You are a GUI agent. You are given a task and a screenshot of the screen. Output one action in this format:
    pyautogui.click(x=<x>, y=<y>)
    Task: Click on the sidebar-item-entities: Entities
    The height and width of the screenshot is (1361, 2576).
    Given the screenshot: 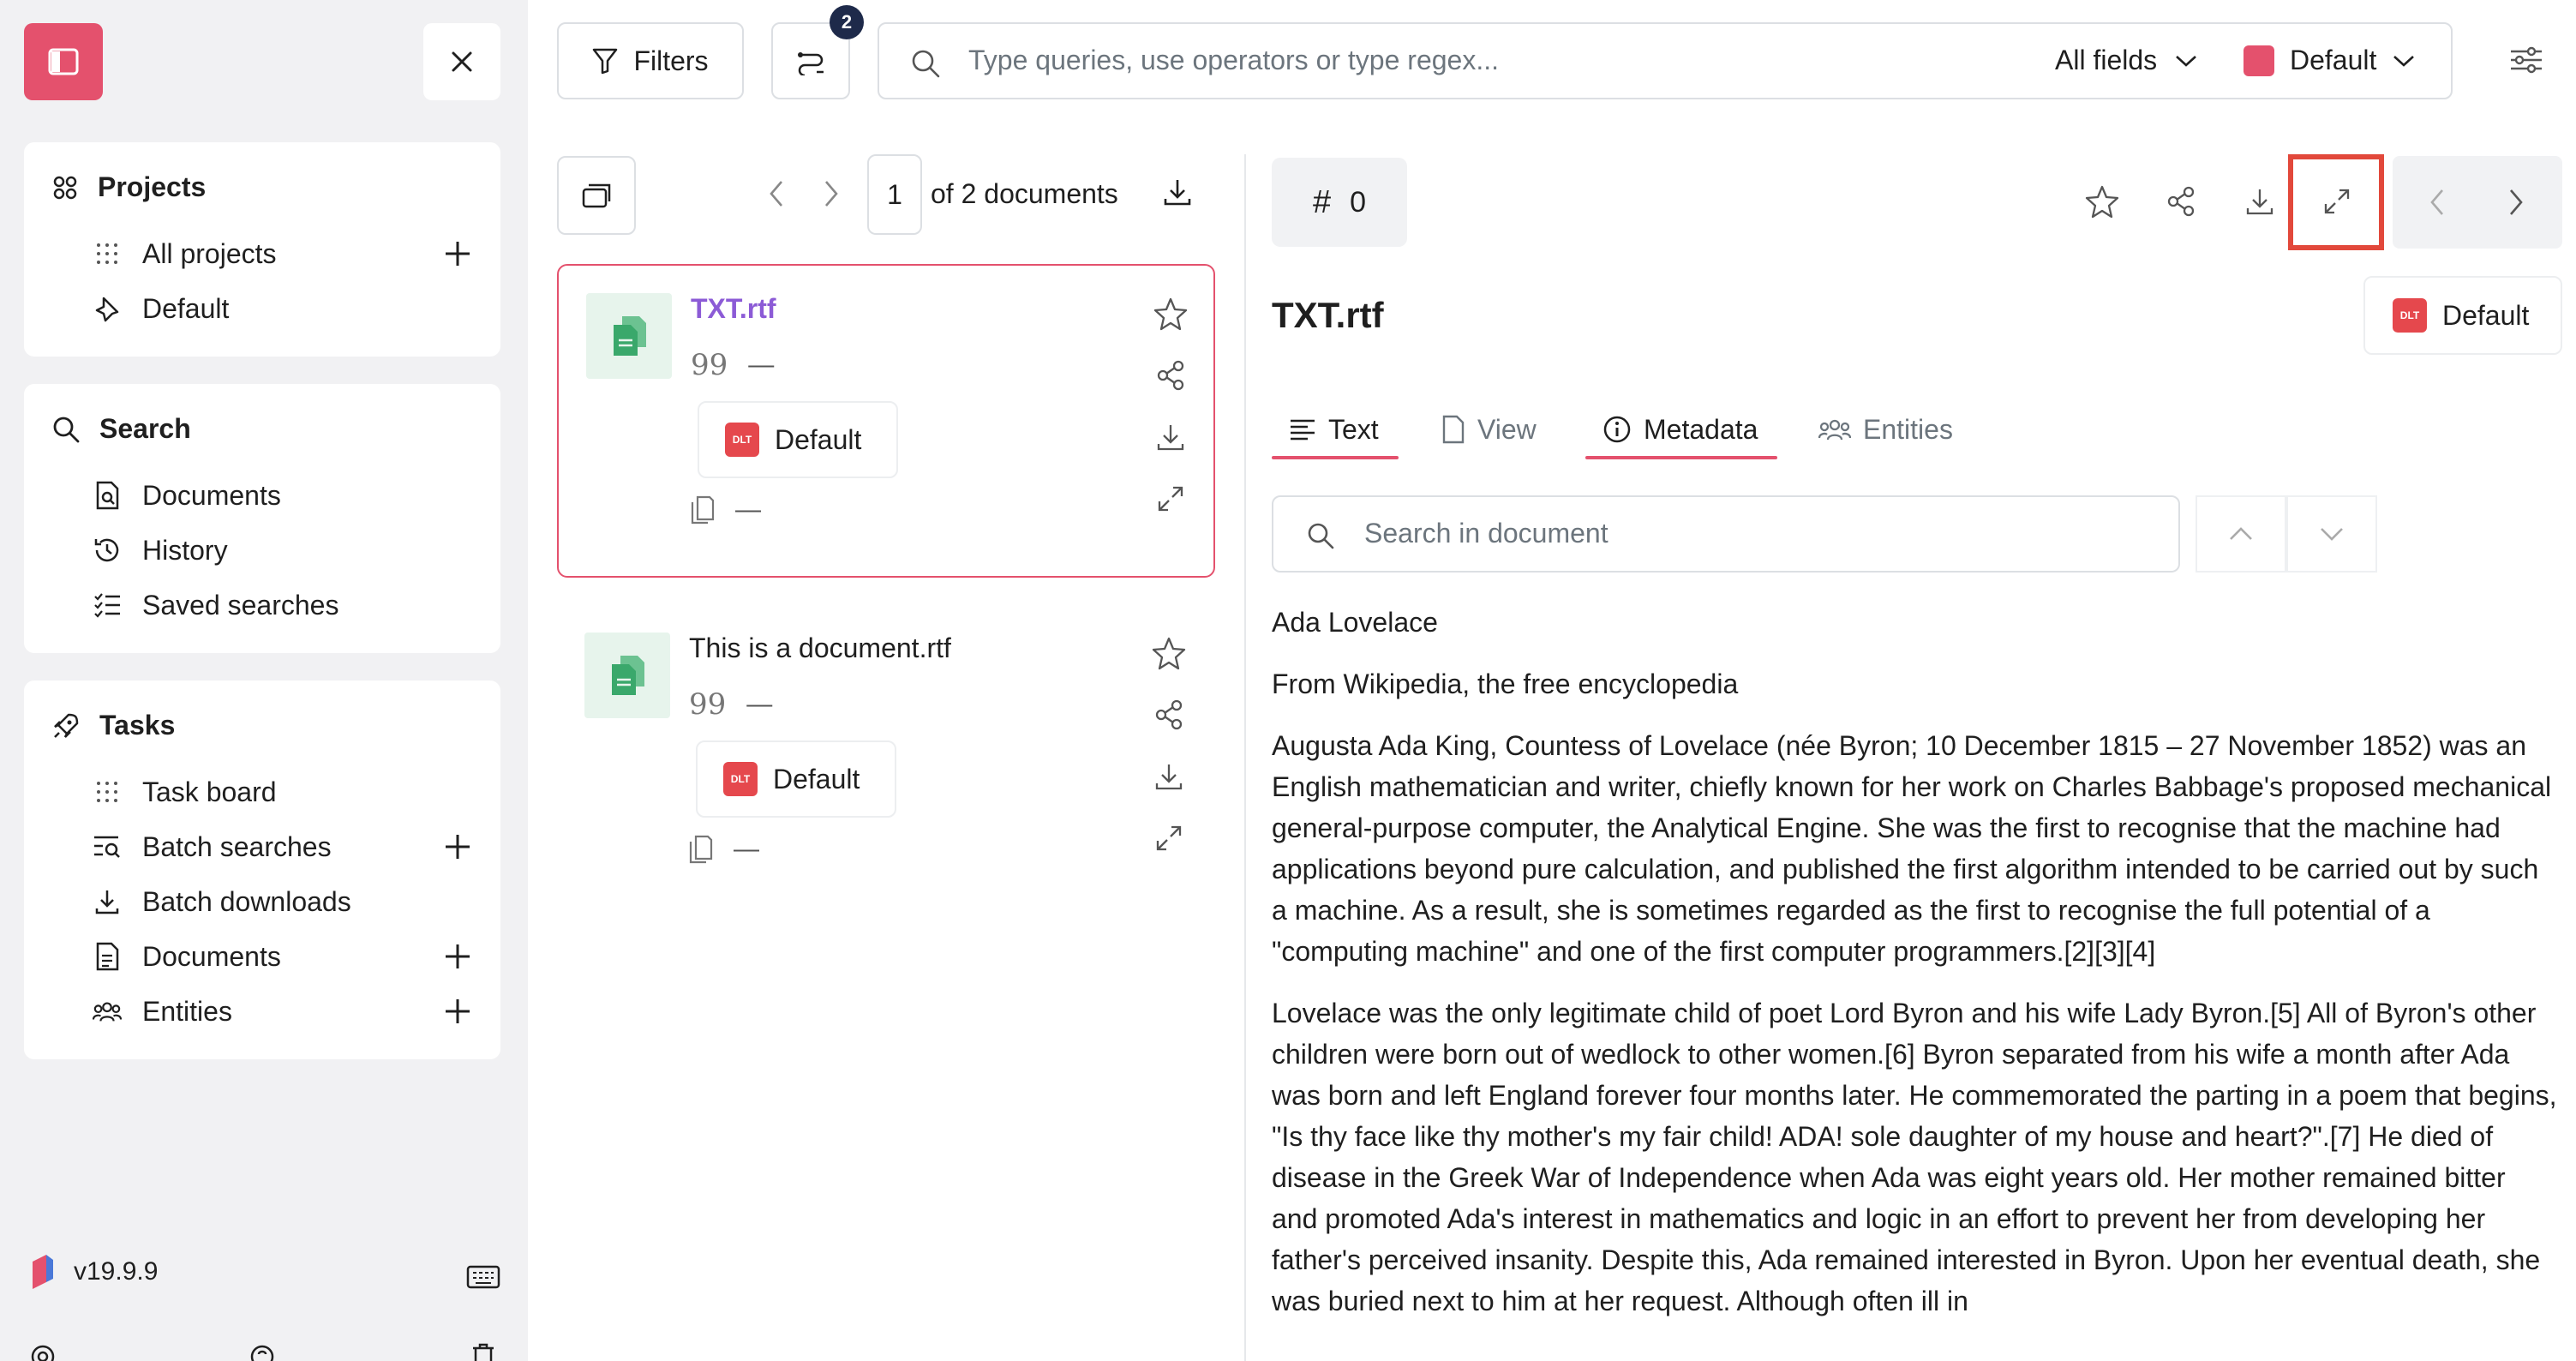 What is the action you would take?
    pyautogui.click(x=284, y=1011)
    